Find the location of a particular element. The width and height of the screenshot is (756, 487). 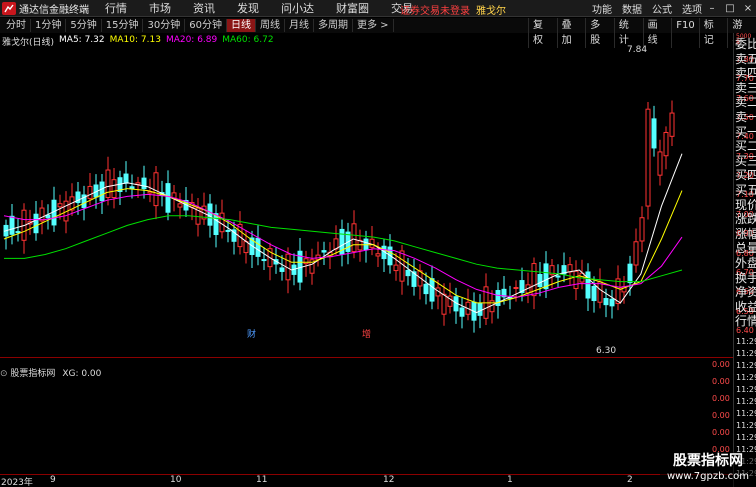

menu-item-news: 资讯 is located at coordinates (204, 8).